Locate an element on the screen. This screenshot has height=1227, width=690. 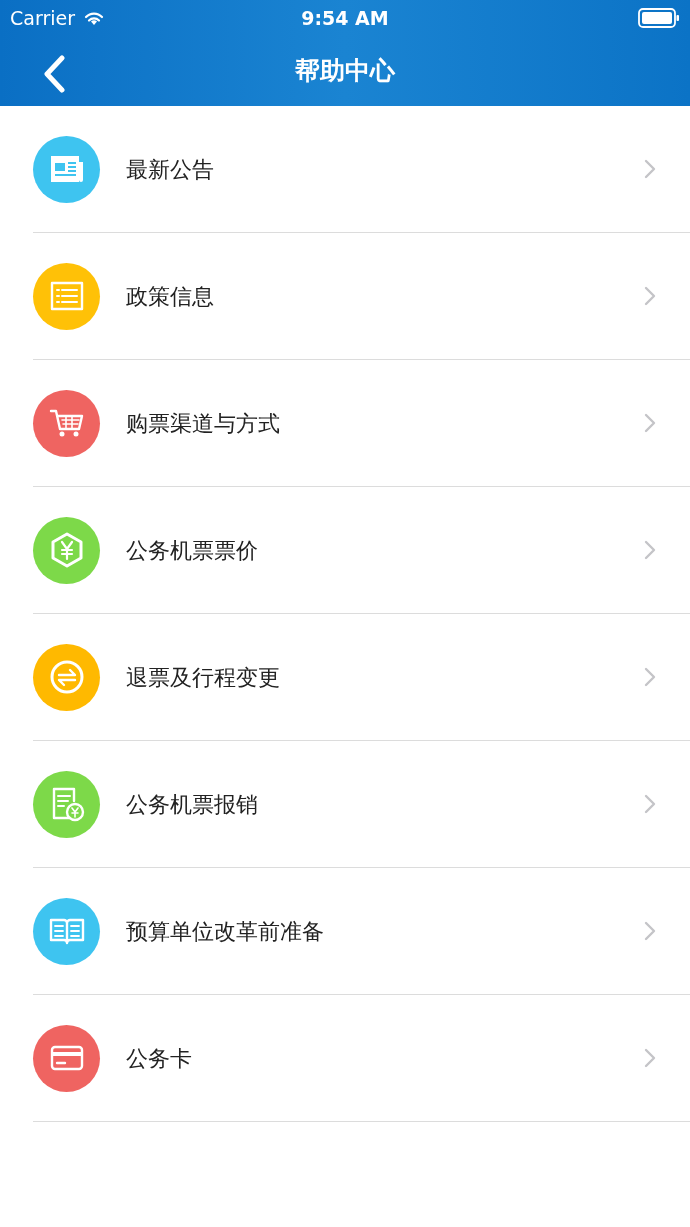
menu-item: 最新公告 is located at coordinates (361, 169).